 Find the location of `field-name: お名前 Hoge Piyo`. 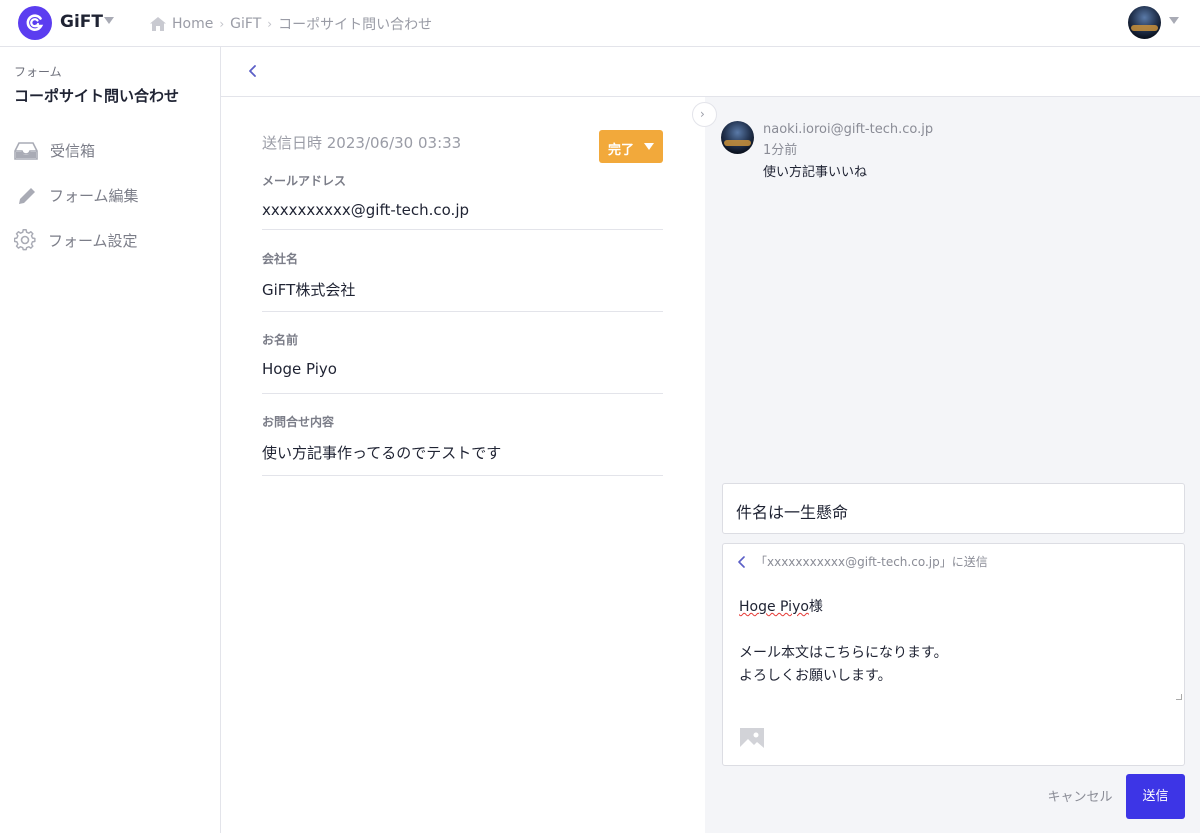

field-name: お名前 Hoge Piyo is located at coordinates (462, 362).